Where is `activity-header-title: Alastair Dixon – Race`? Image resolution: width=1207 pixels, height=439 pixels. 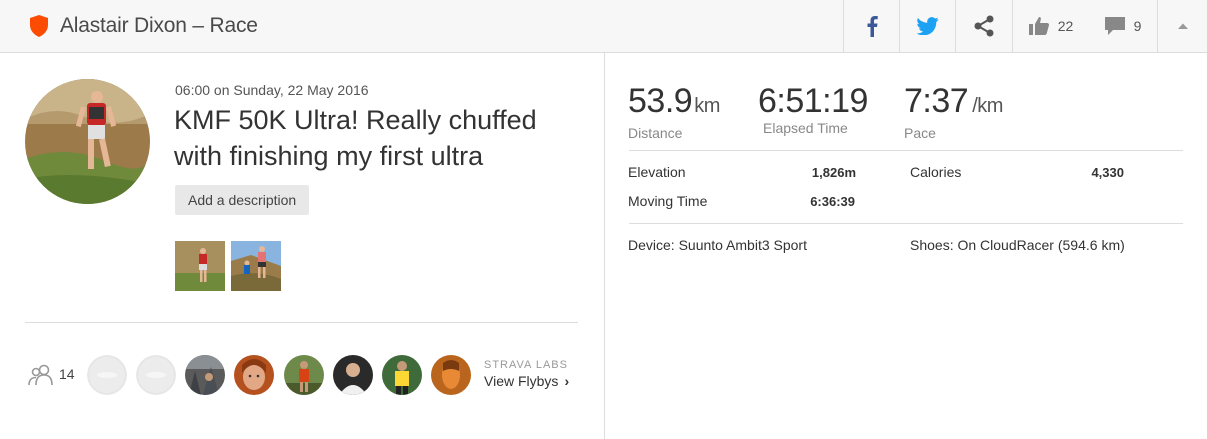
activity-header-title: Alastair Dixon – Race is located at coordinates (159, 25).